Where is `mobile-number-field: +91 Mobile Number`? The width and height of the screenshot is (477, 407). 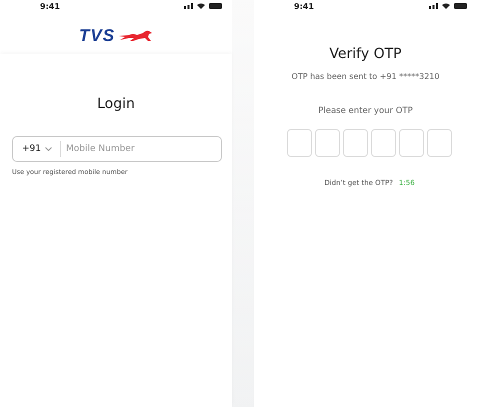 mobile-number-field: +91 Mobile Number is located at coordinates (117, 149).